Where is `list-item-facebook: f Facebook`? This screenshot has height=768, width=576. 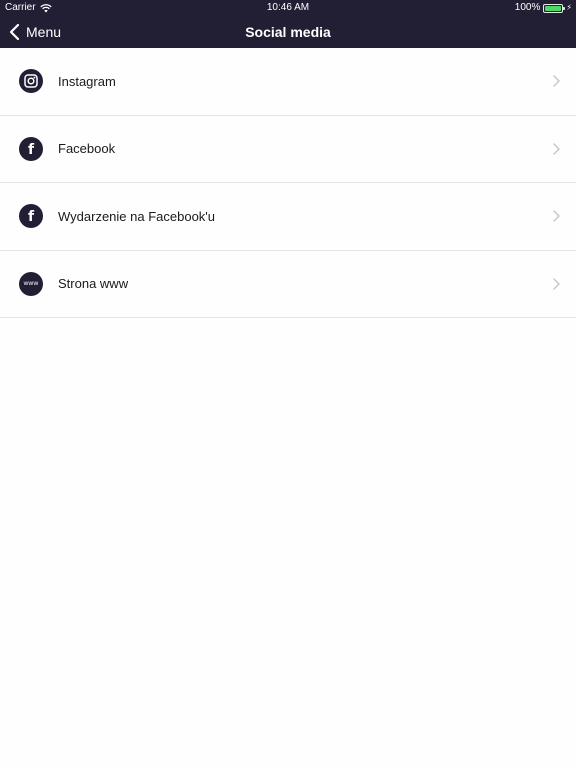
list-item-facebook: f Facebook is located at coordinates (288, 149).